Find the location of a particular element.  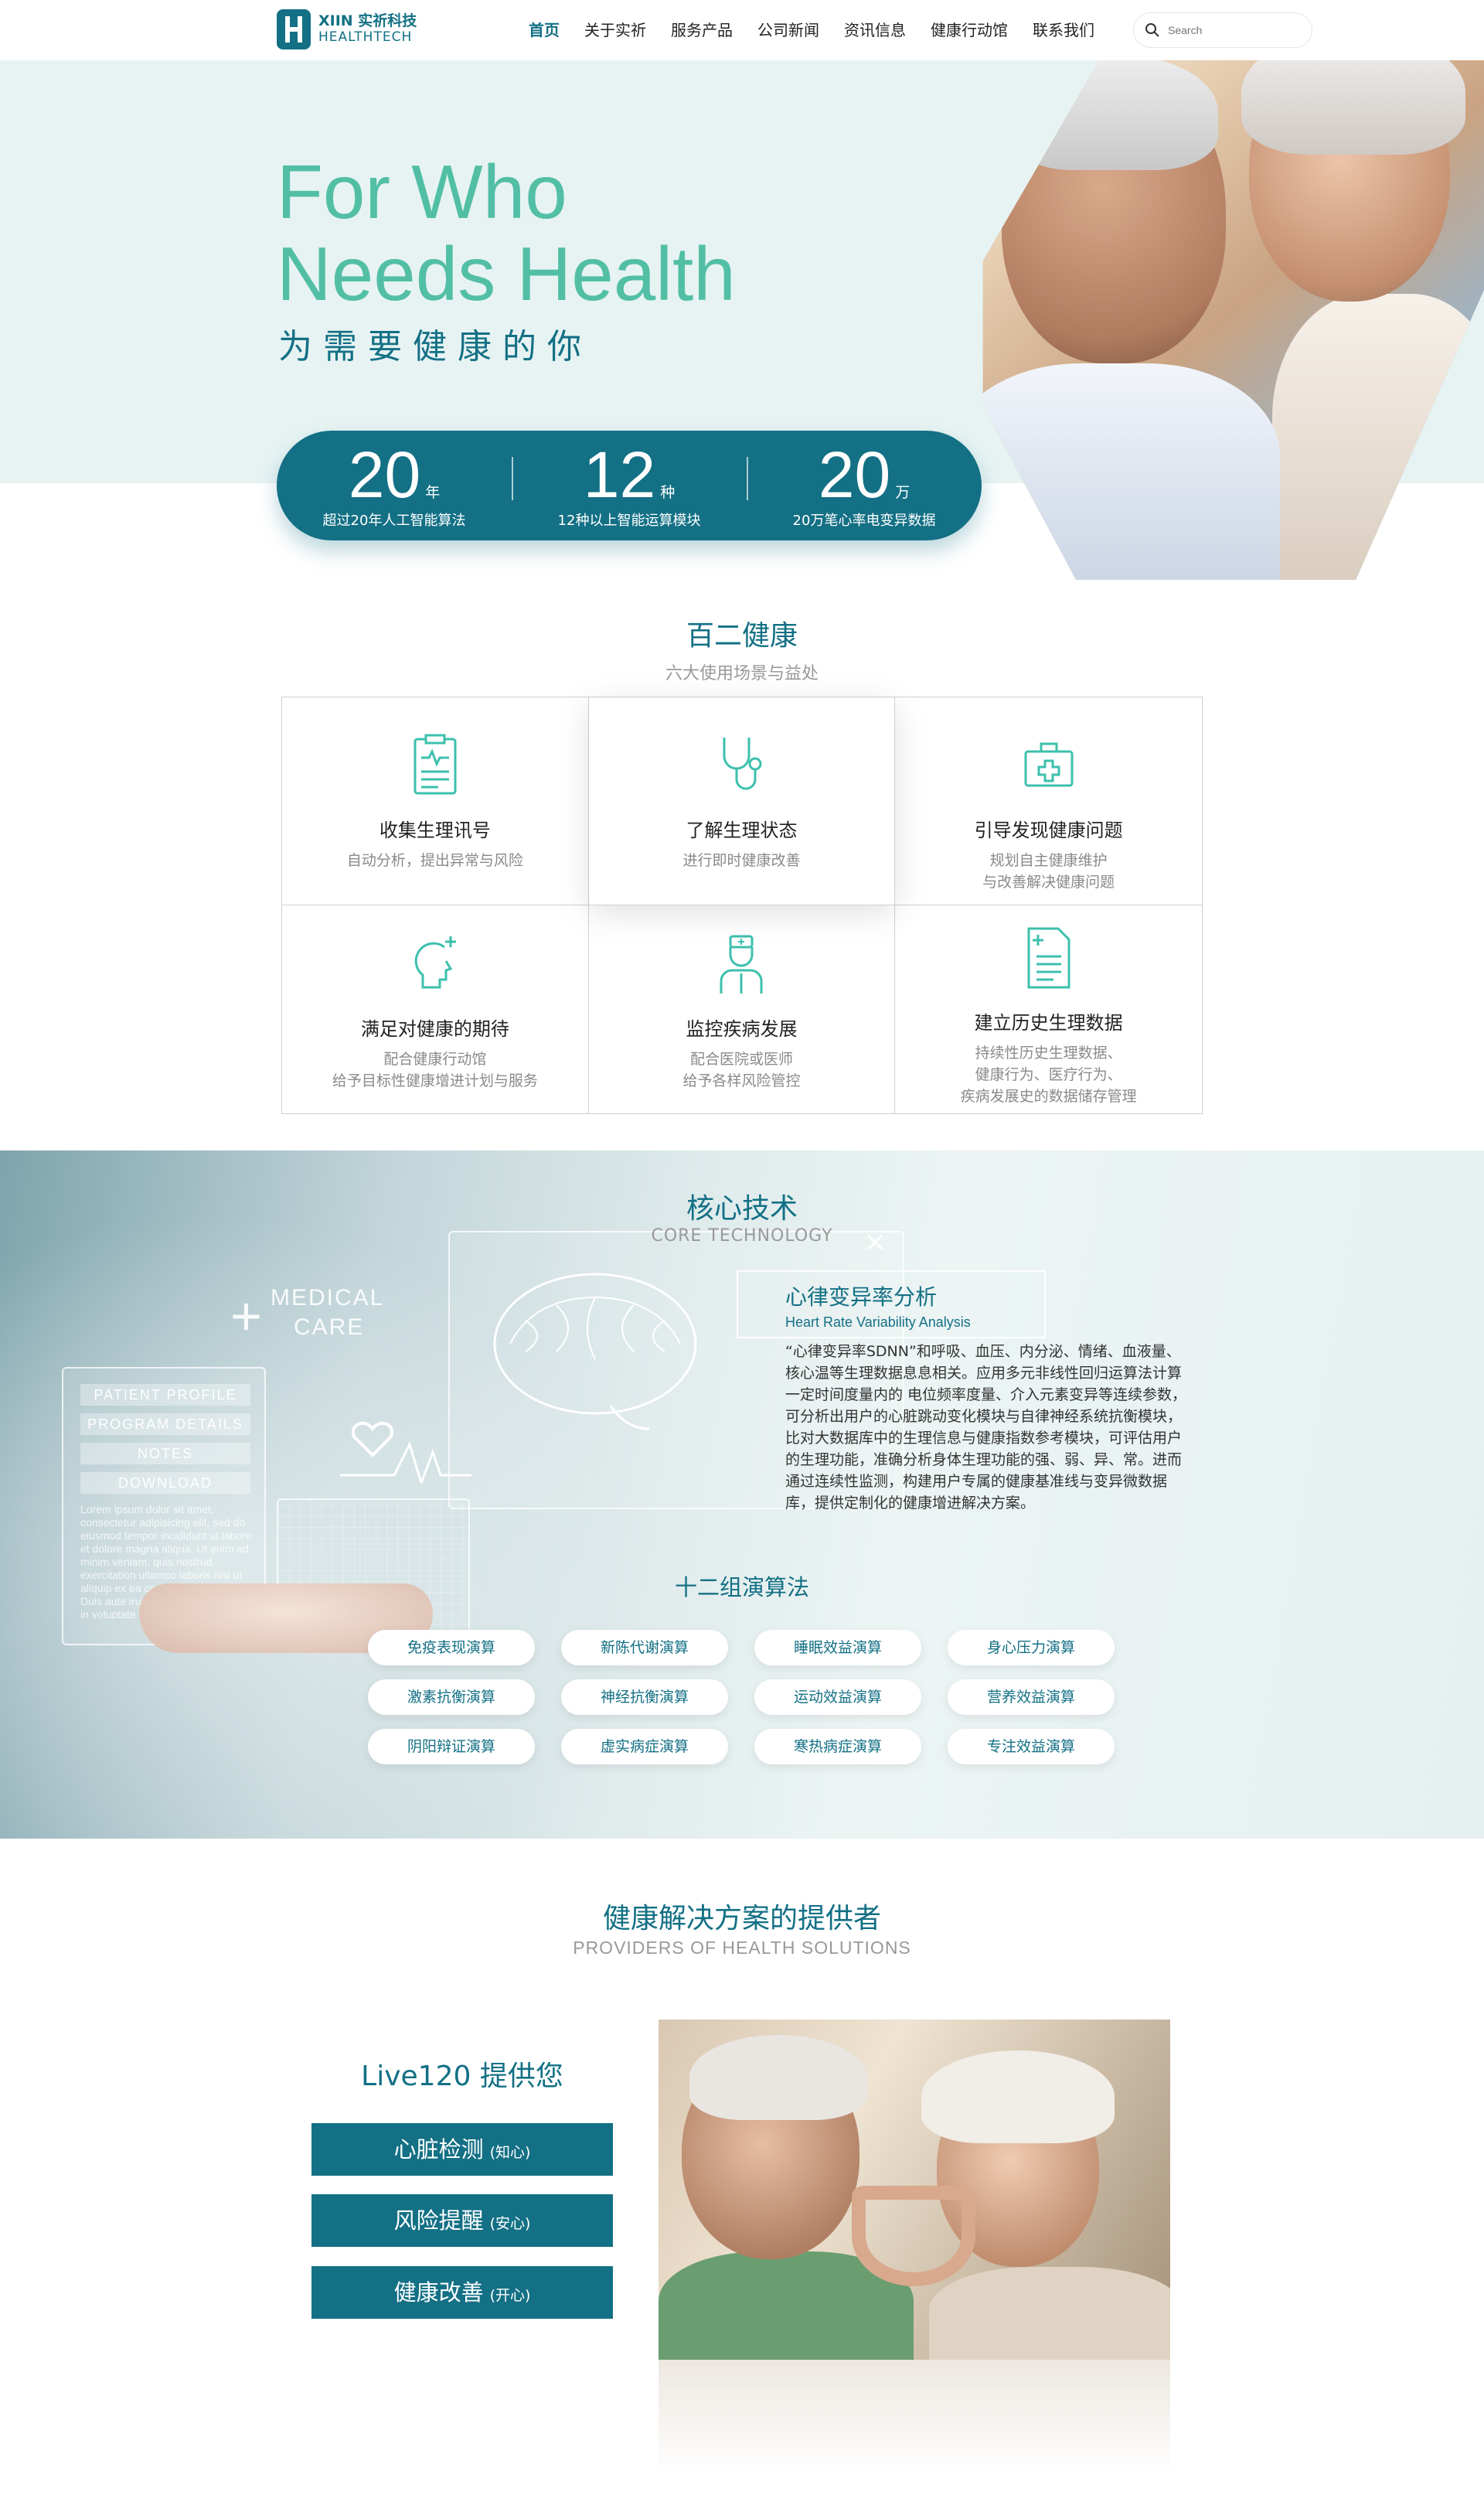

algorithm-pill: 虚实病症演算 is located at coordinates (644, 1747).